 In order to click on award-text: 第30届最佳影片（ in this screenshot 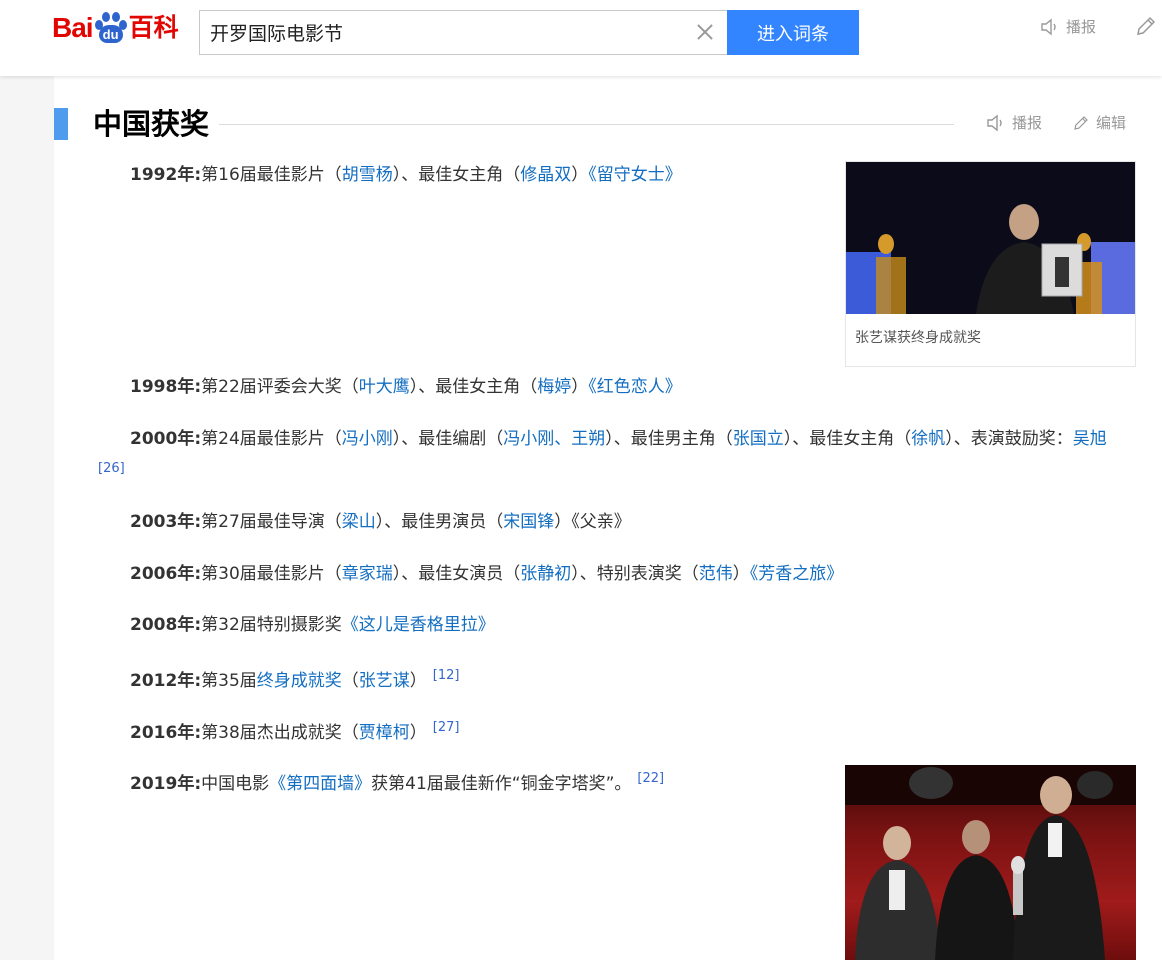, I will do `click(271, 574)`.